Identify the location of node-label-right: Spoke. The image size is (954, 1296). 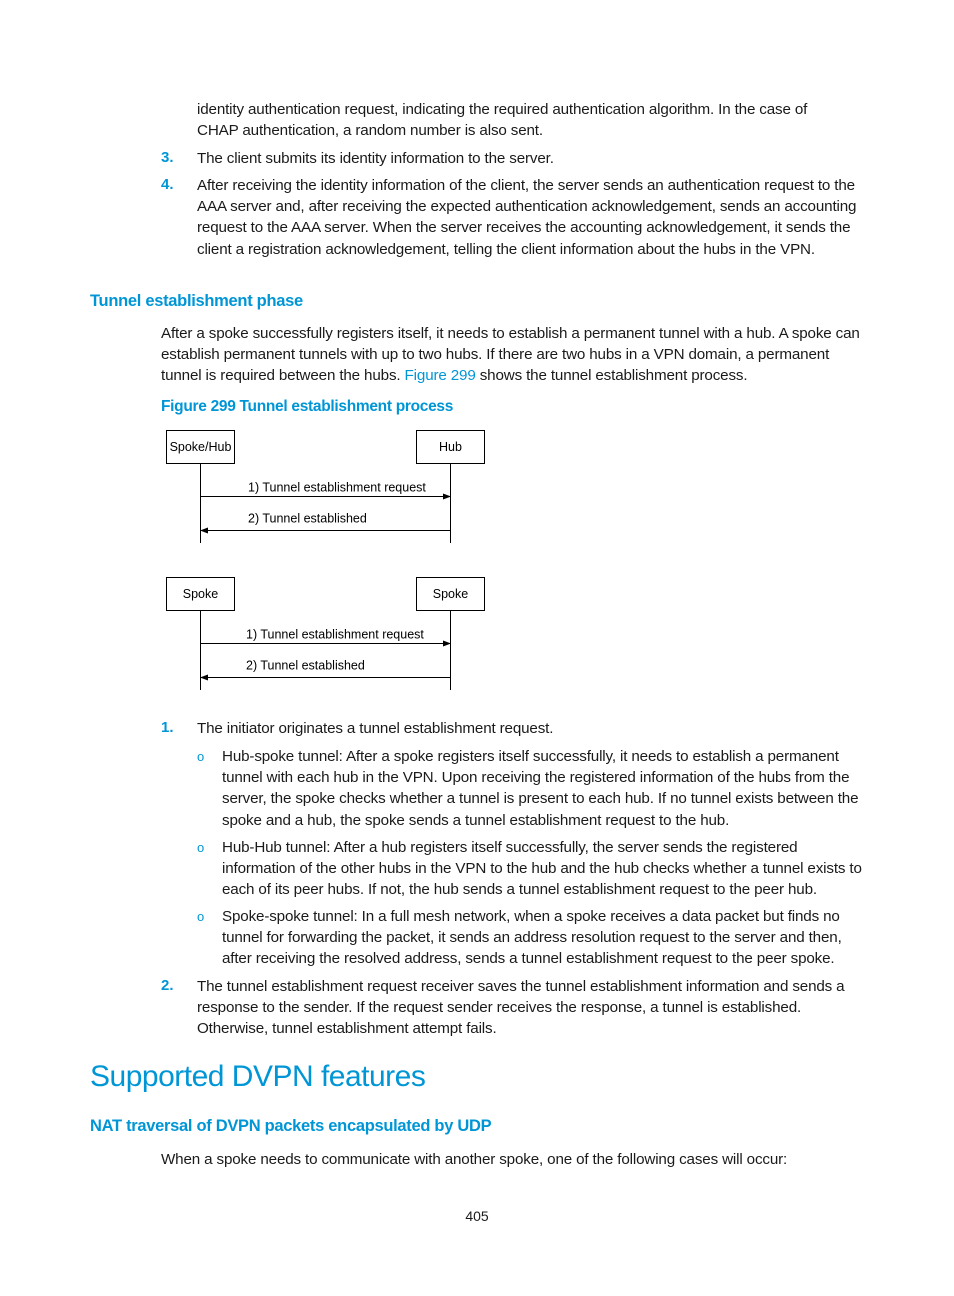
(450, 594).